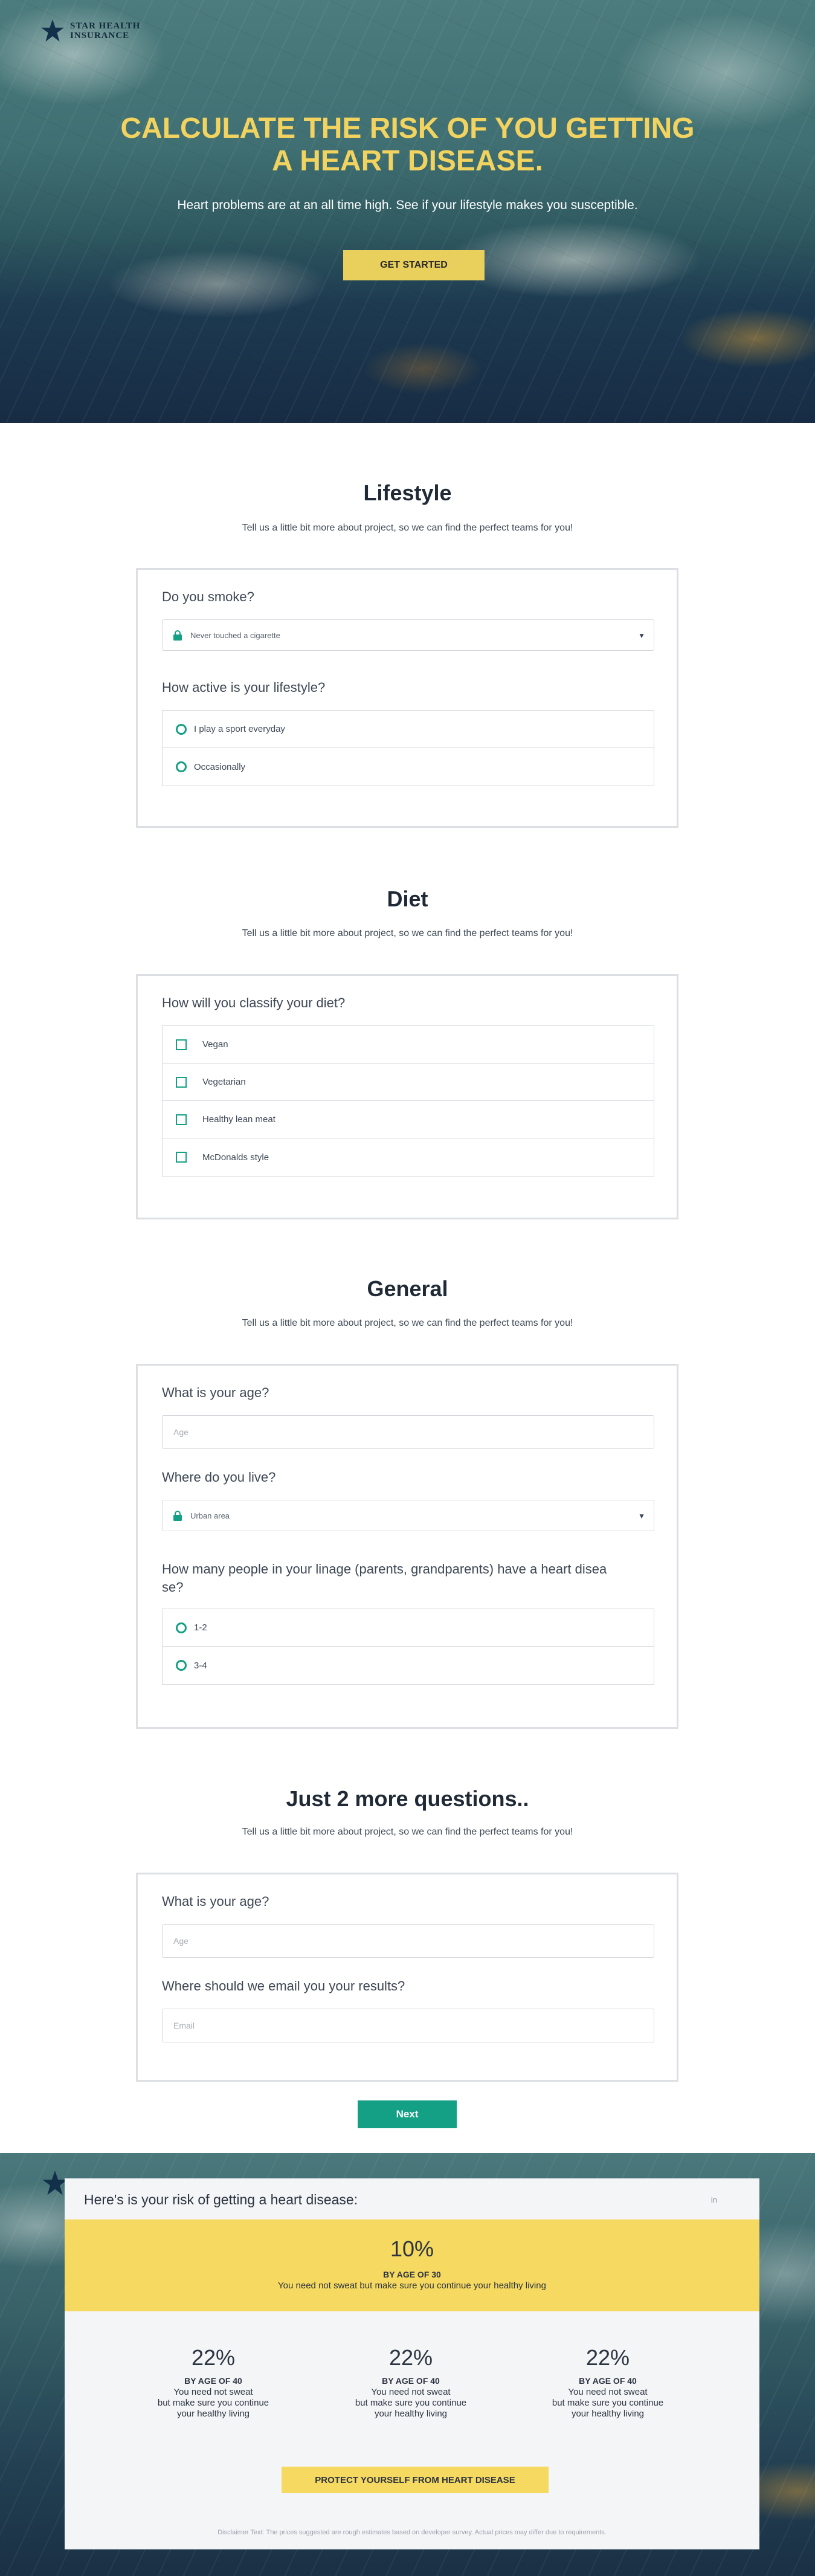 The width and height of the screenshot is (815, 2576). What do you see at coordinates (200, 1666) in the screenshot?
I see `option-label: 3-4` at bounding box center [200, 1666].